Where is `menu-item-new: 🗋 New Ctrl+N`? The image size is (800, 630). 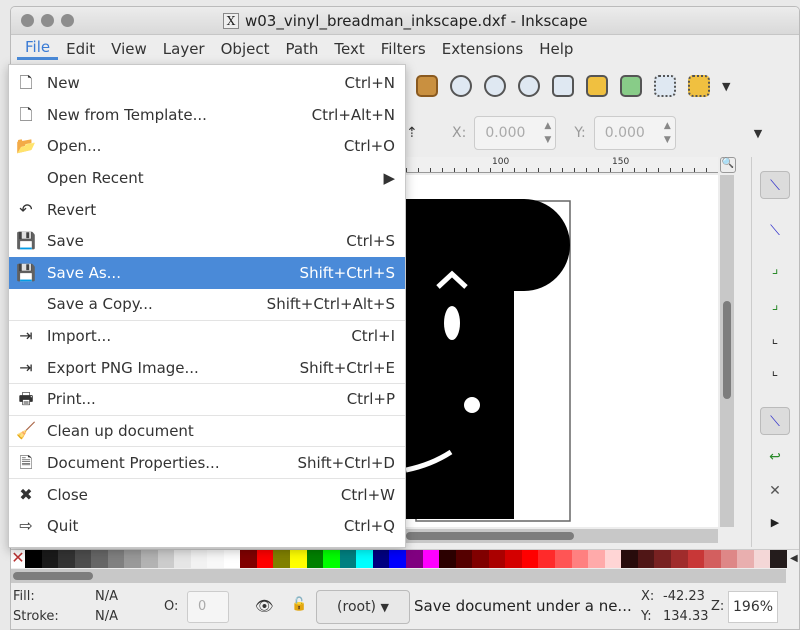
menu-item-new: 🗋 New Ctrl+N is located at coordinates (207, 83).